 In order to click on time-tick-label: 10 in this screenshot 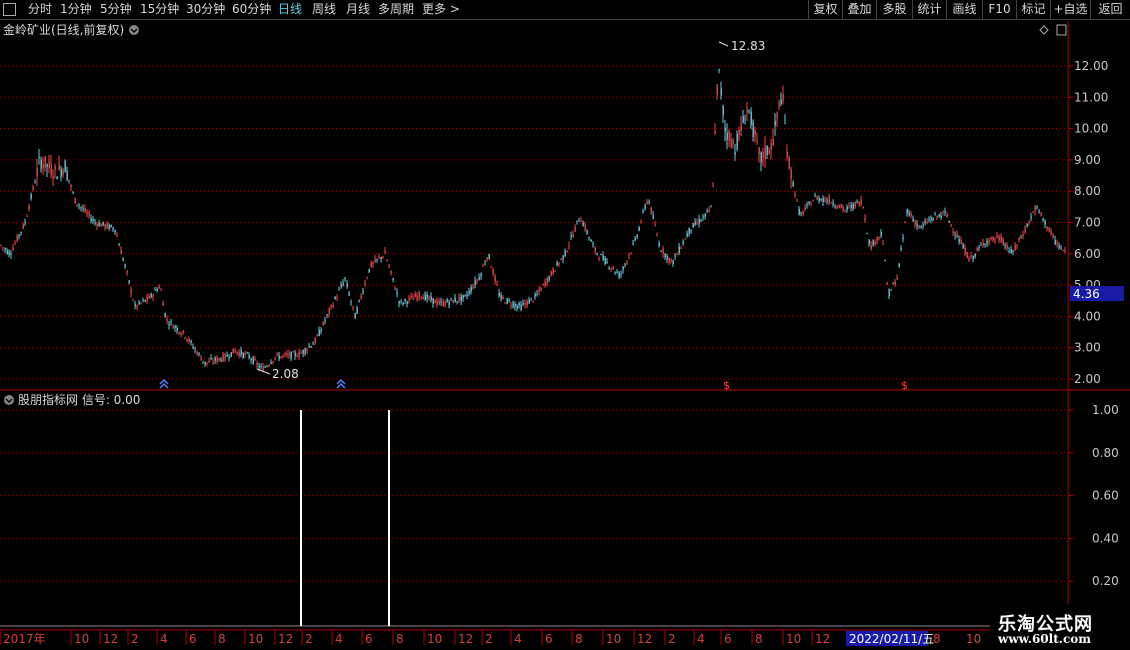, I will do `click(81, 639)`.